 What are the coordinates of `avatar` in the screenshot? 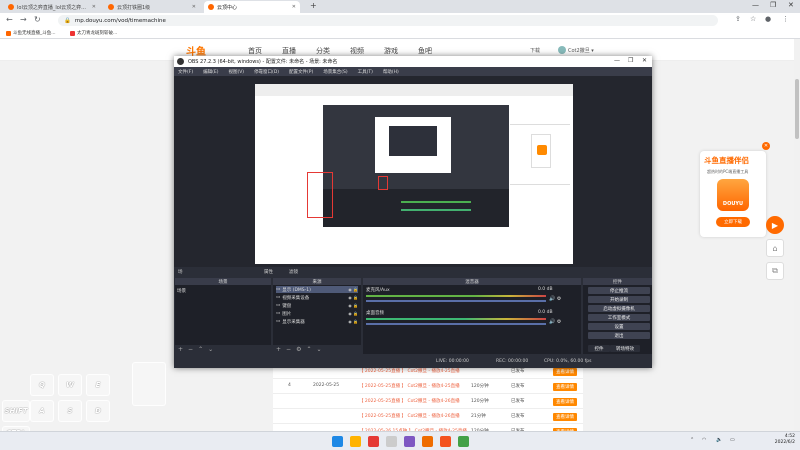 It's located at (562, 50).